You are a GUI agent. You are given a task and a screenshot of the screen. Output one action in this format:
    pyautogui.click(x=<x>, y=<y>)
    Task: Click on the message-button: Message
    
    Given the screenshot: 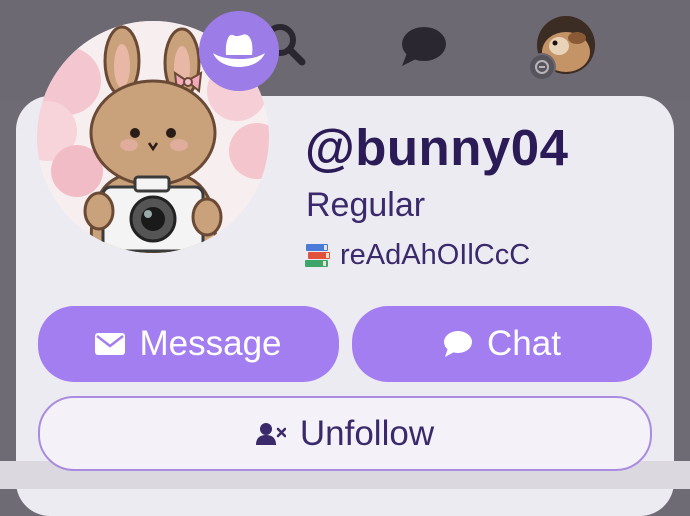 What is the action you would take?
    pyautogui.click(x=188, y=344)
    